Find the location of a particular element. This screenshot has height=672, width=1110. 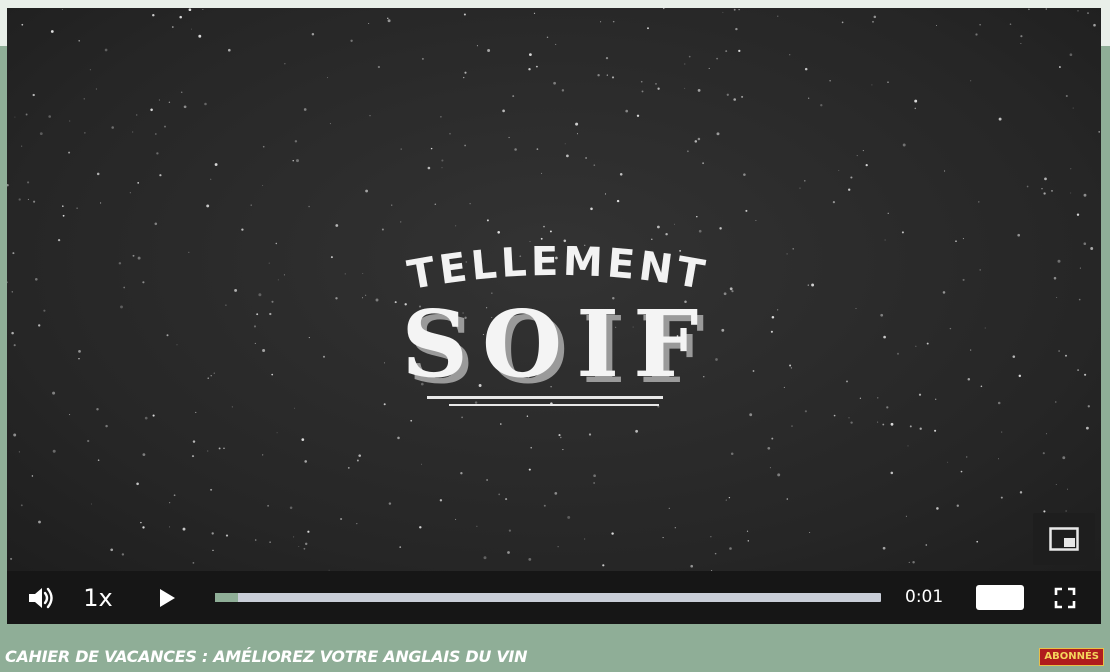

progress-bar is located at coordinates (548, 597).